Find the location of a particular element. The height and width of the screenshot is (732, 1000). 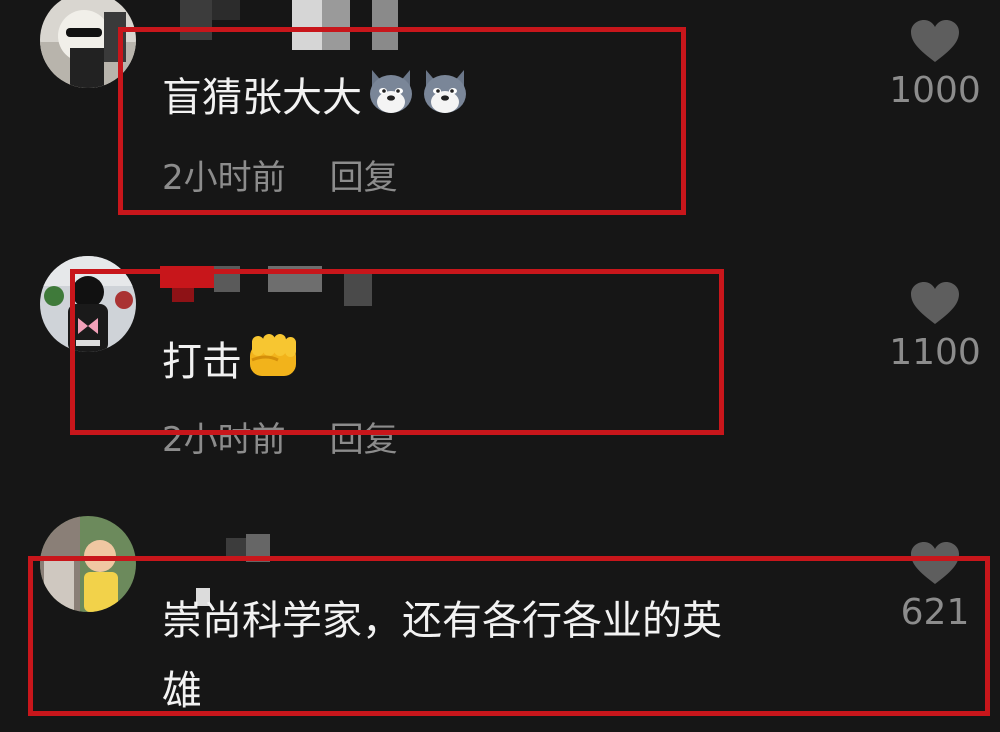

like-button: 1000 is located at coordinates (935, 64).